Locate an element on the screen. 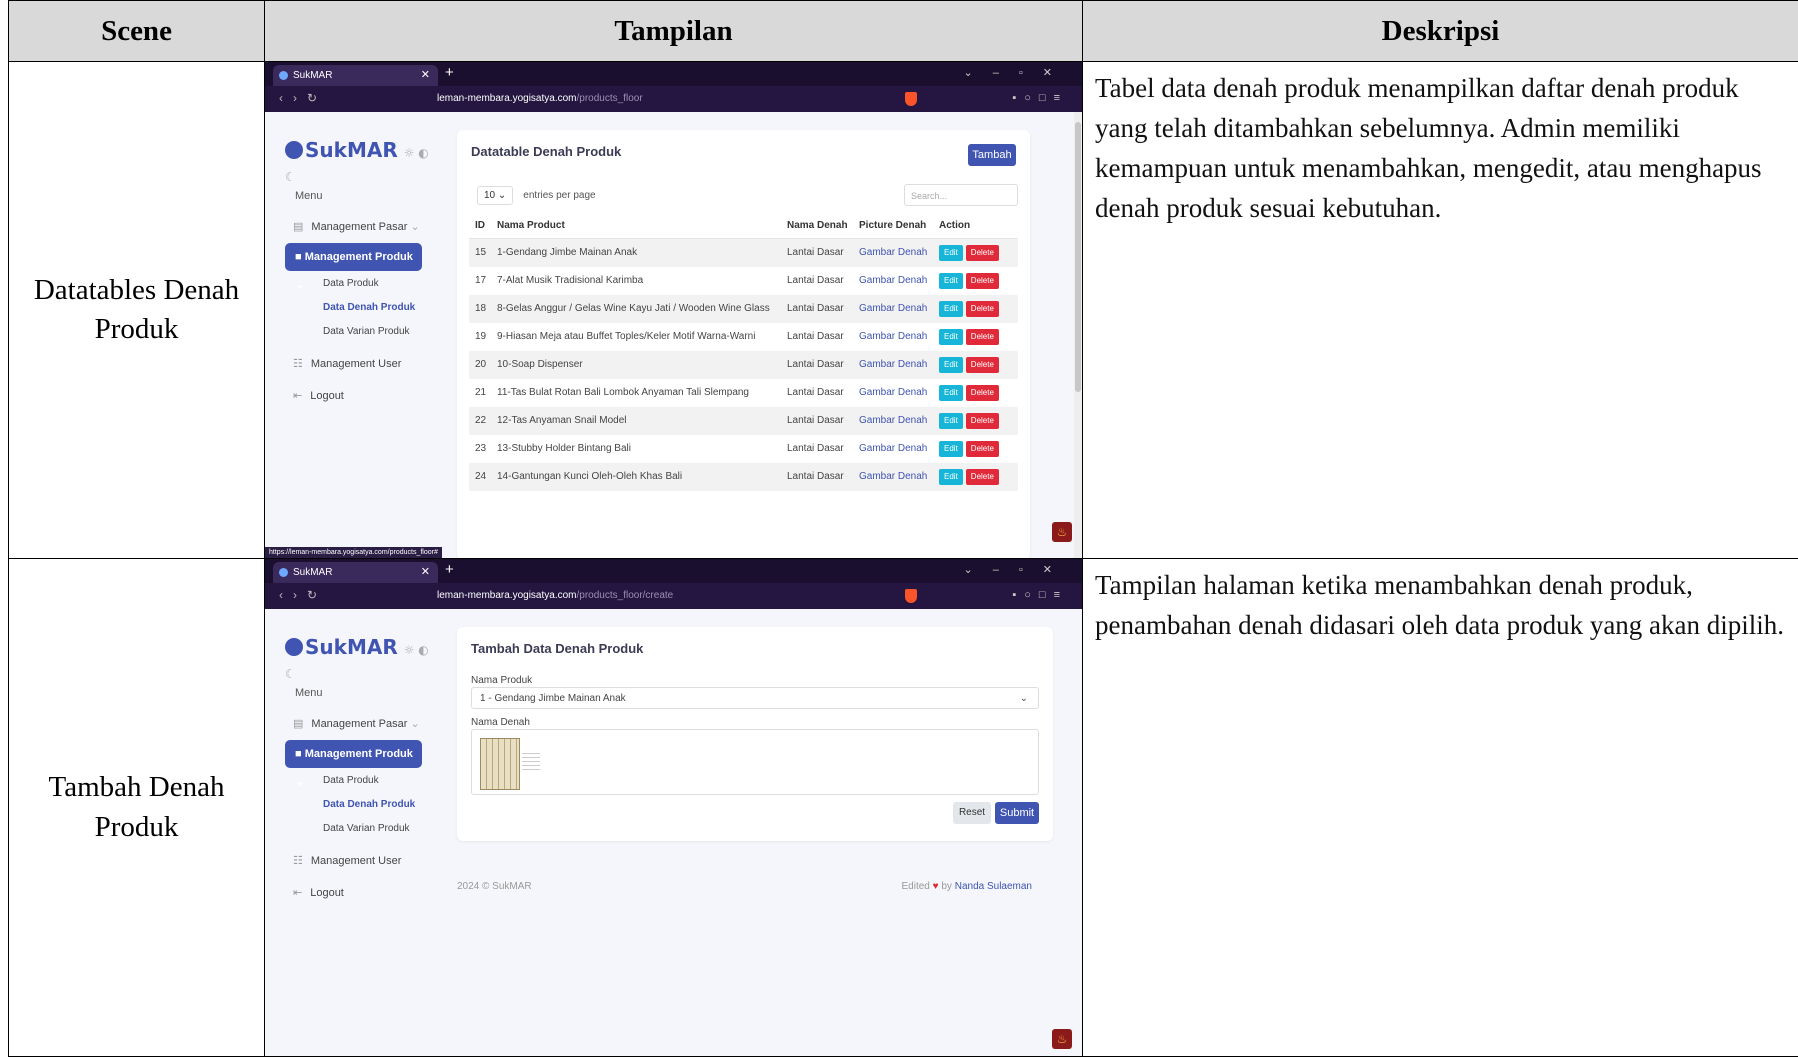  col-id: ID is located at coordinates (480, 226).